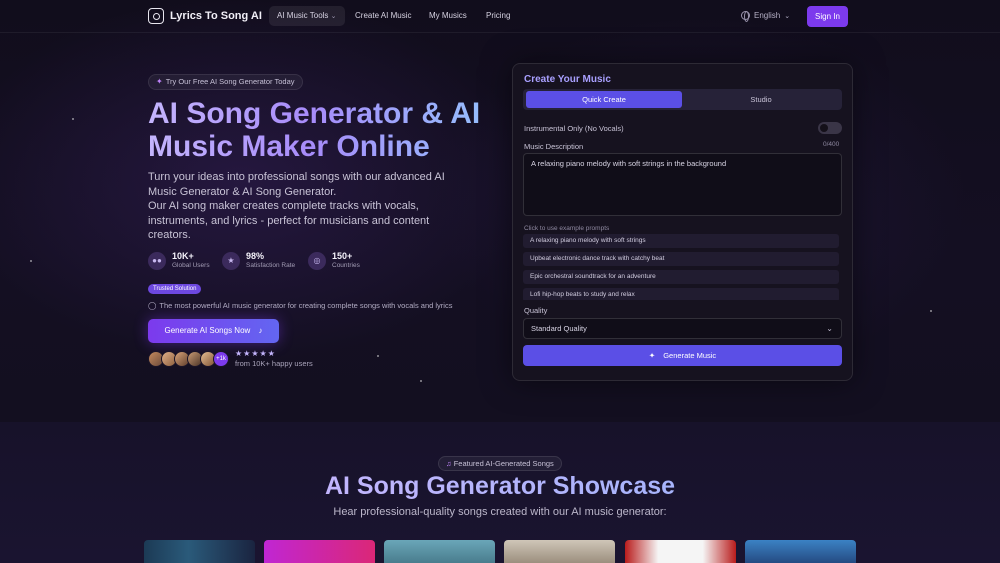  Describe the element at coordinates (536, 310) in the screenshot. I see `quality-label: Quality` at that location.